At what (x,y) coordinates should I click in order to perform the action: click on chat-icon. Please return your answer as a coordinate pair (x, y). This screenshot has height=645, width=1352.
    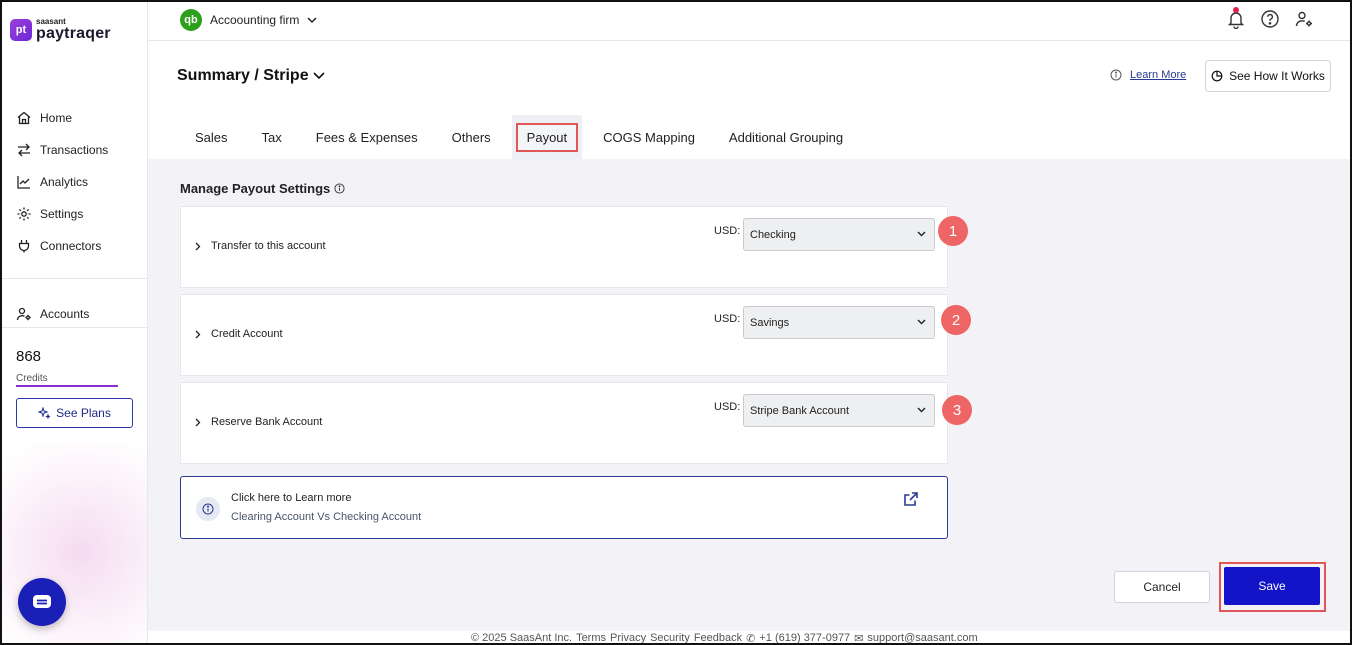
    Looking at the image, I should click on (42, 601).